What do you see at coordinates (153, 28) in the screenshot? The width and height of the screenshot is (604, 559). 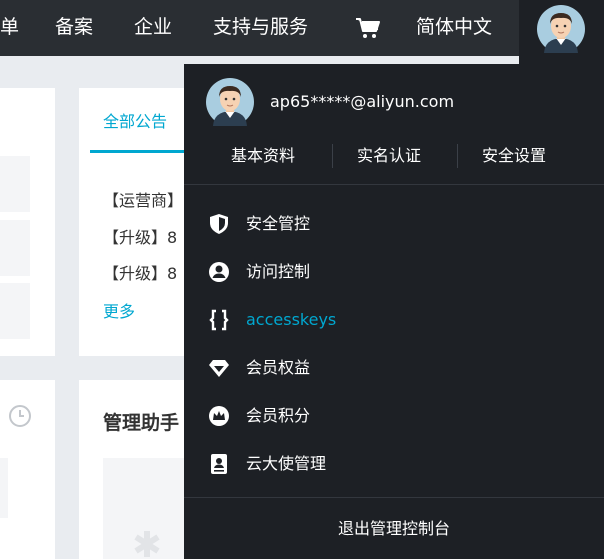 I see `nav-item-enterprise: 企业` at bounding box center [153, 28].